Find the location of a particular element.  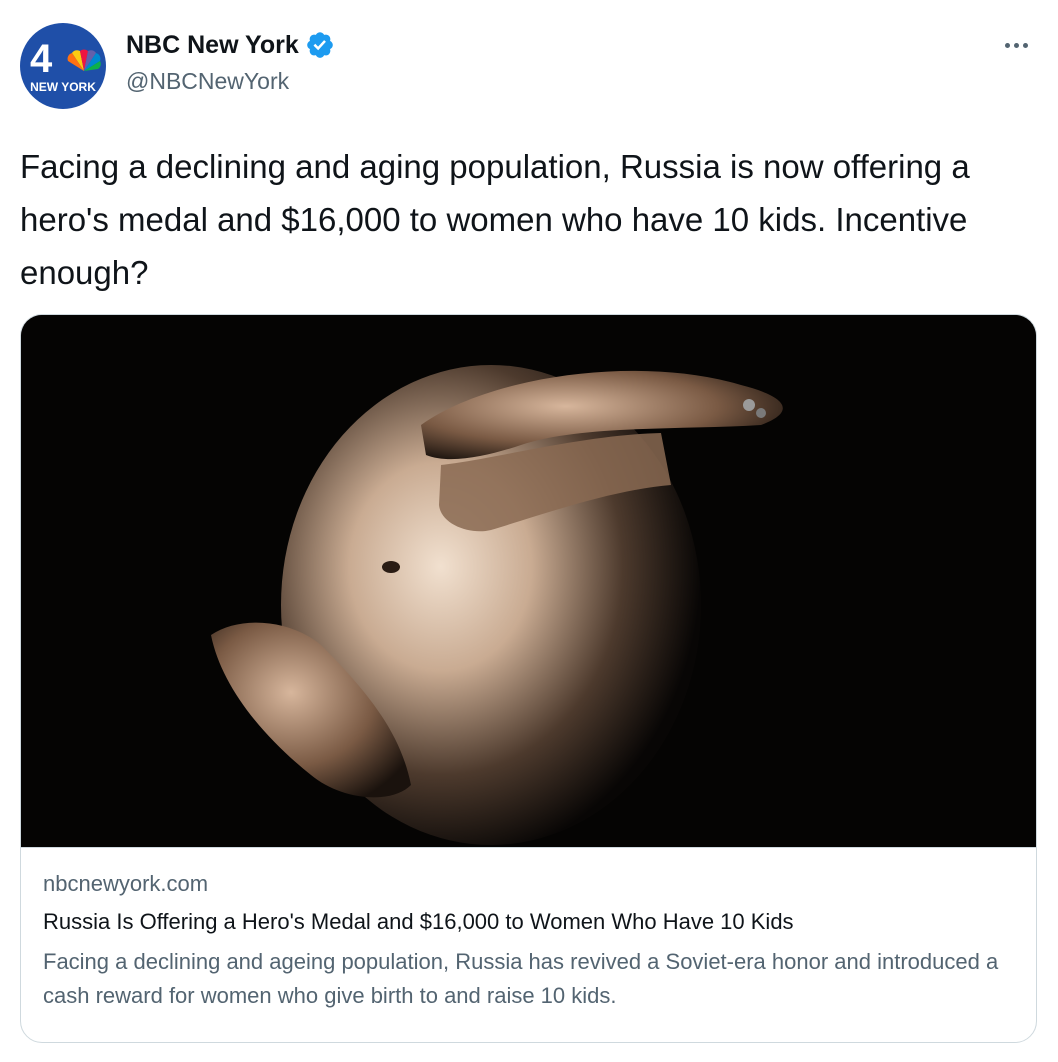

more-options-button is located at coordinates (1016, 45).